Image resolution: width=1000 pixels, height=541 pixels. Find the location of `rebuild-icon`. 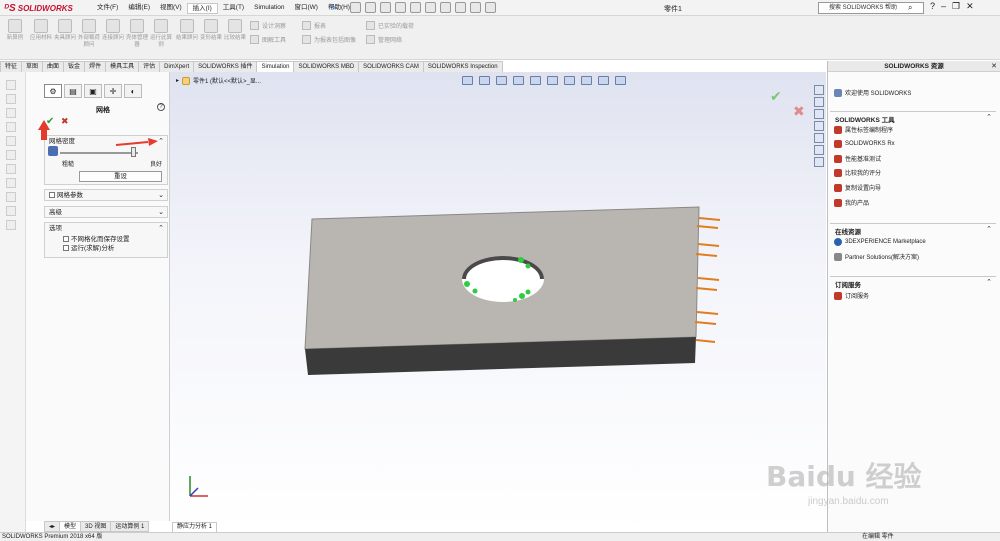

rebuild-icon is located at coordinates (460, 7).